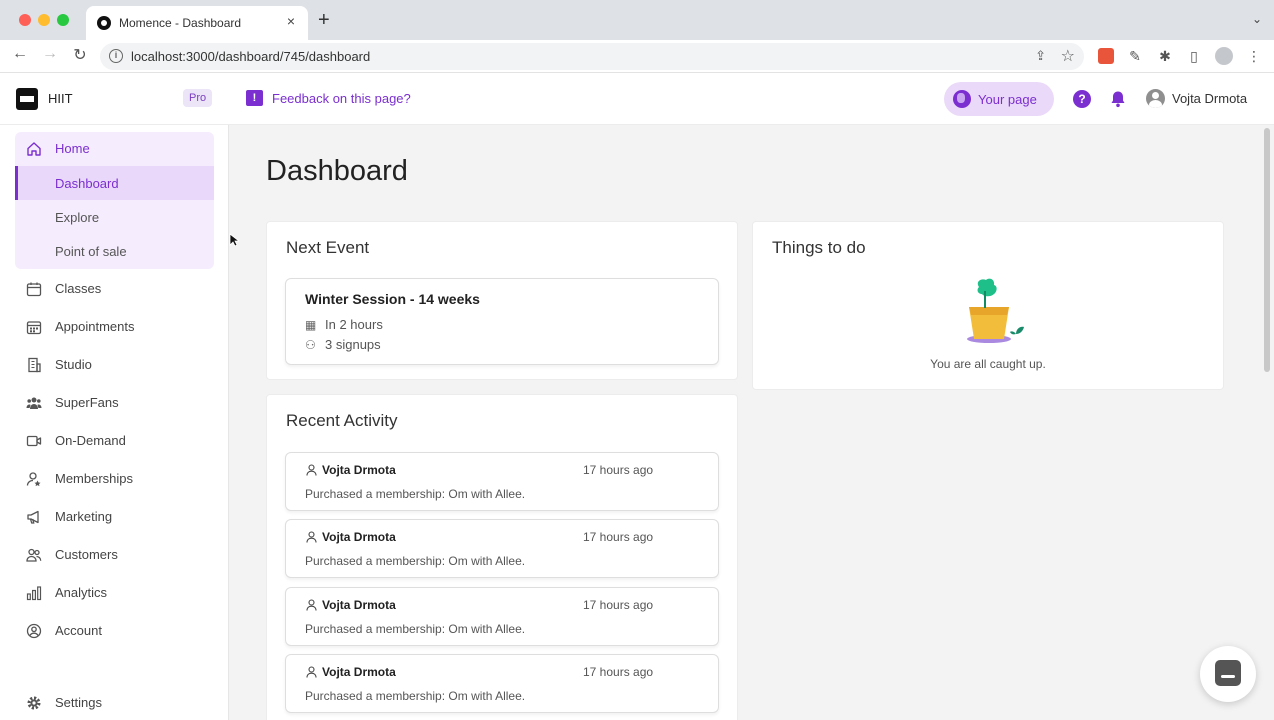 The height and width of the screenshot is (720, 1274). I want to click on sidebar-item-home: Home, so click(114, 149).